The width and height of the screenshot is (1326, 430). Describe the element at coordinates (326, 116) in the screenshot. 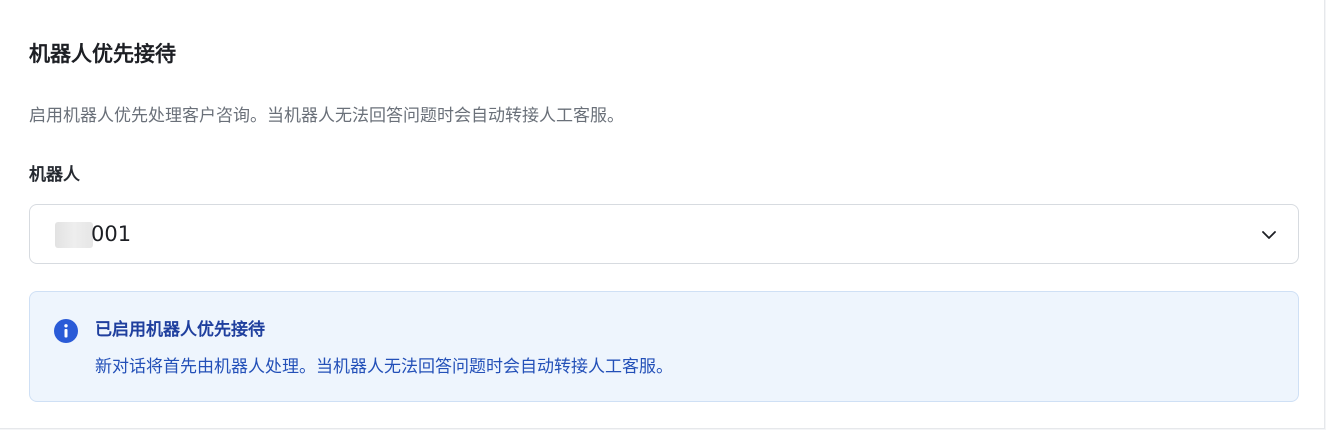

I see `section-description: 启用机器人优先处理客户咨询。当机器人无法回答问题时会自动转接人工客服。` at that location.